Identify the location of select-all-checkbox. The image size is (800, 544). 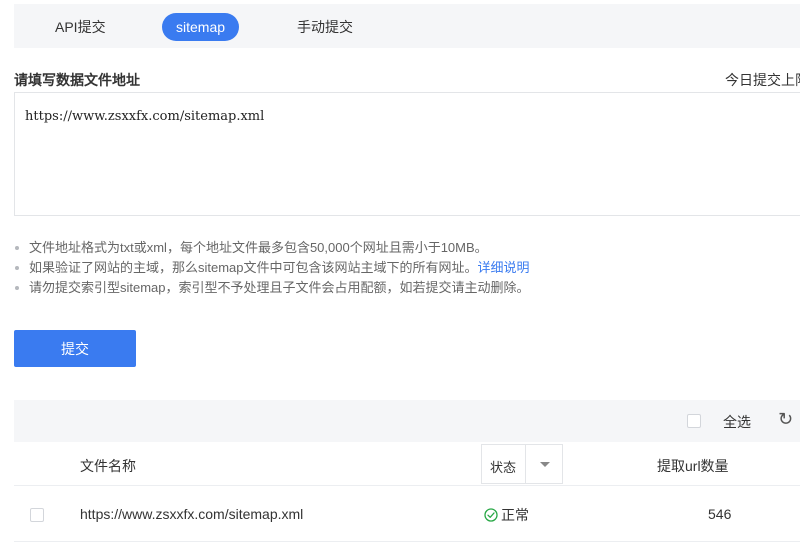
(694, 421).